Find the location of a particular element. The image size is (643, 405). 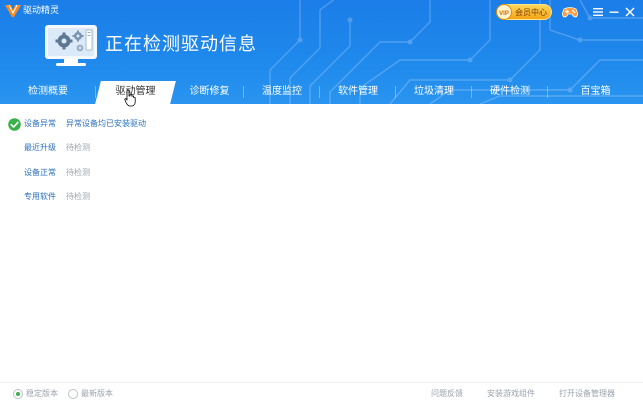

row-name: 最近升级 is located at coordinates (40, 148).